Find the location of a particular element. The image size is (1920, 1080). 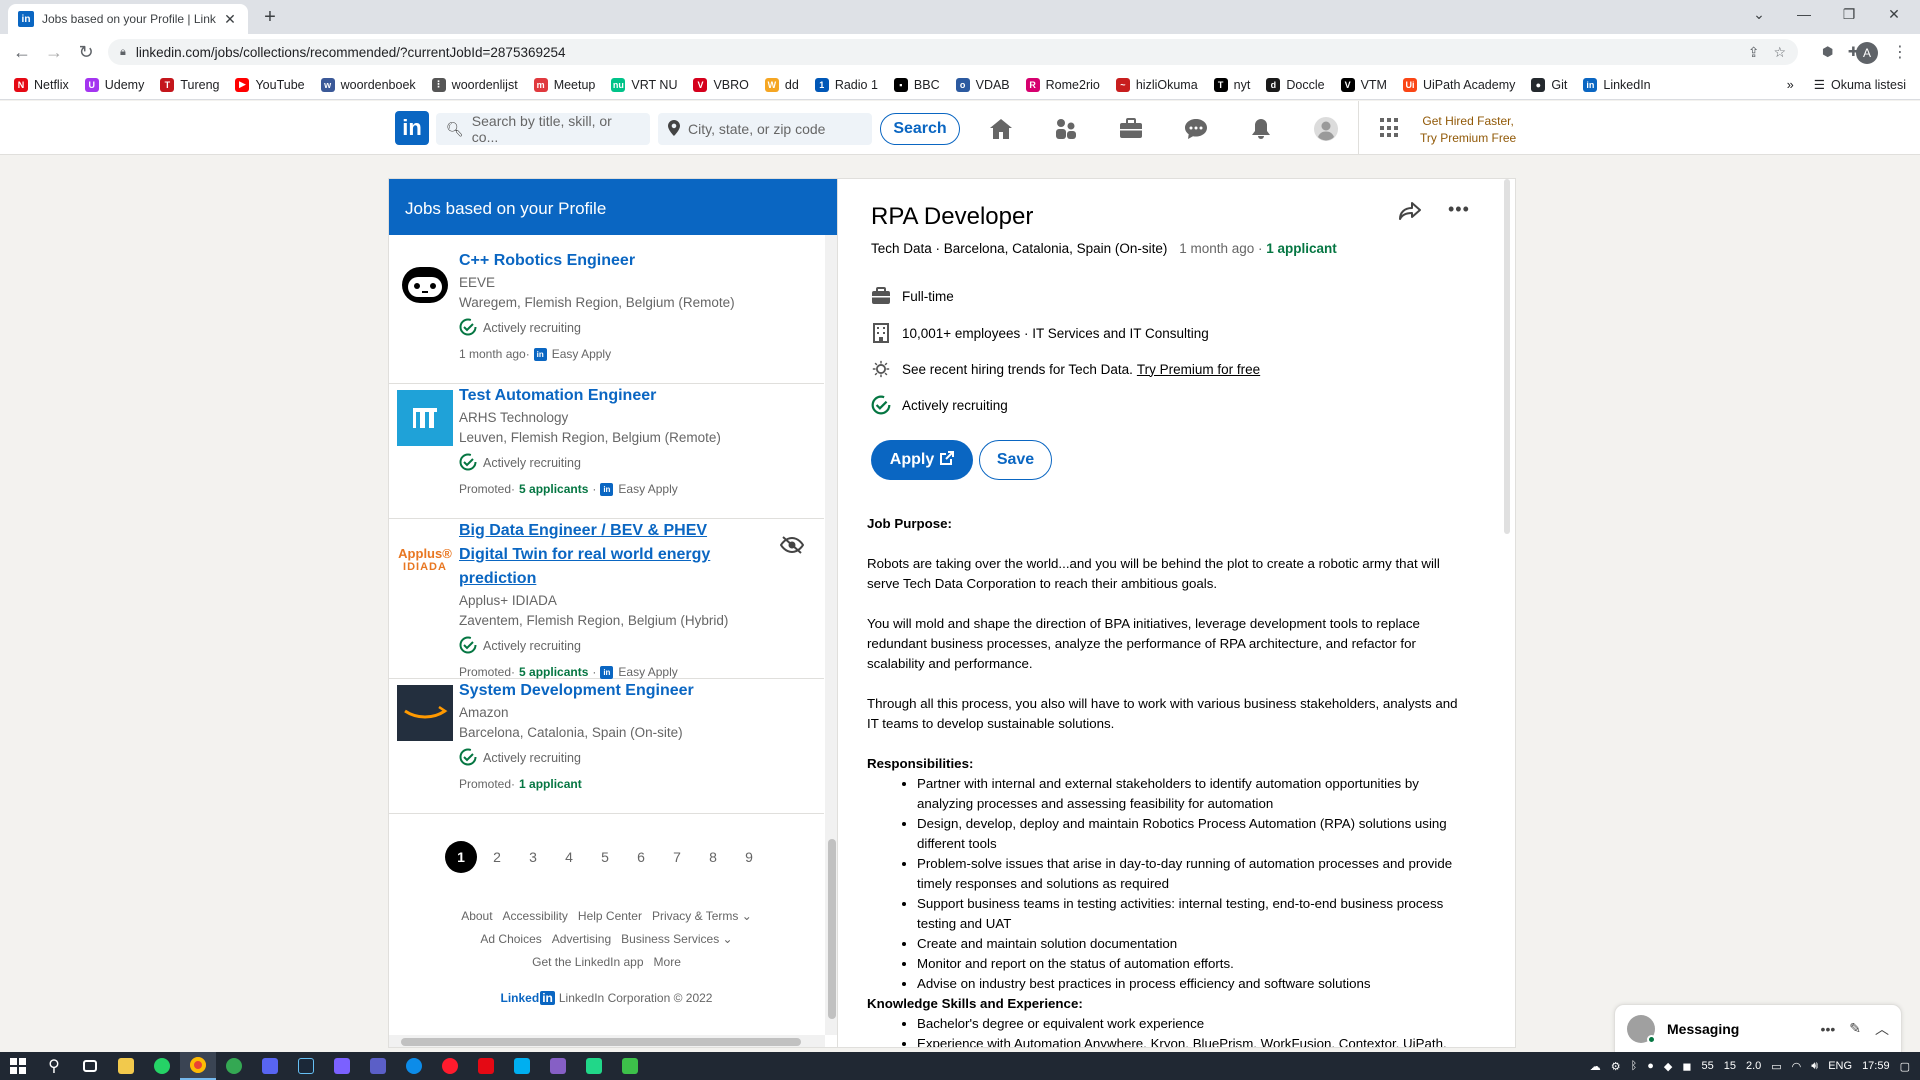

work-apps-grid-icon is located at coordinates (1390, 128).